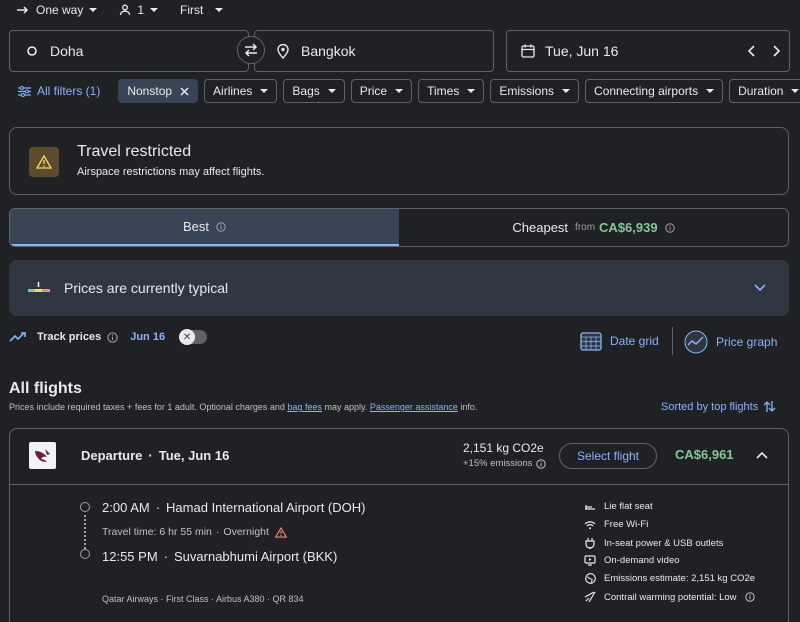  Describe the element at coordinates (696, 342) in the screenshot. I see `price-graph-icon` at that location.